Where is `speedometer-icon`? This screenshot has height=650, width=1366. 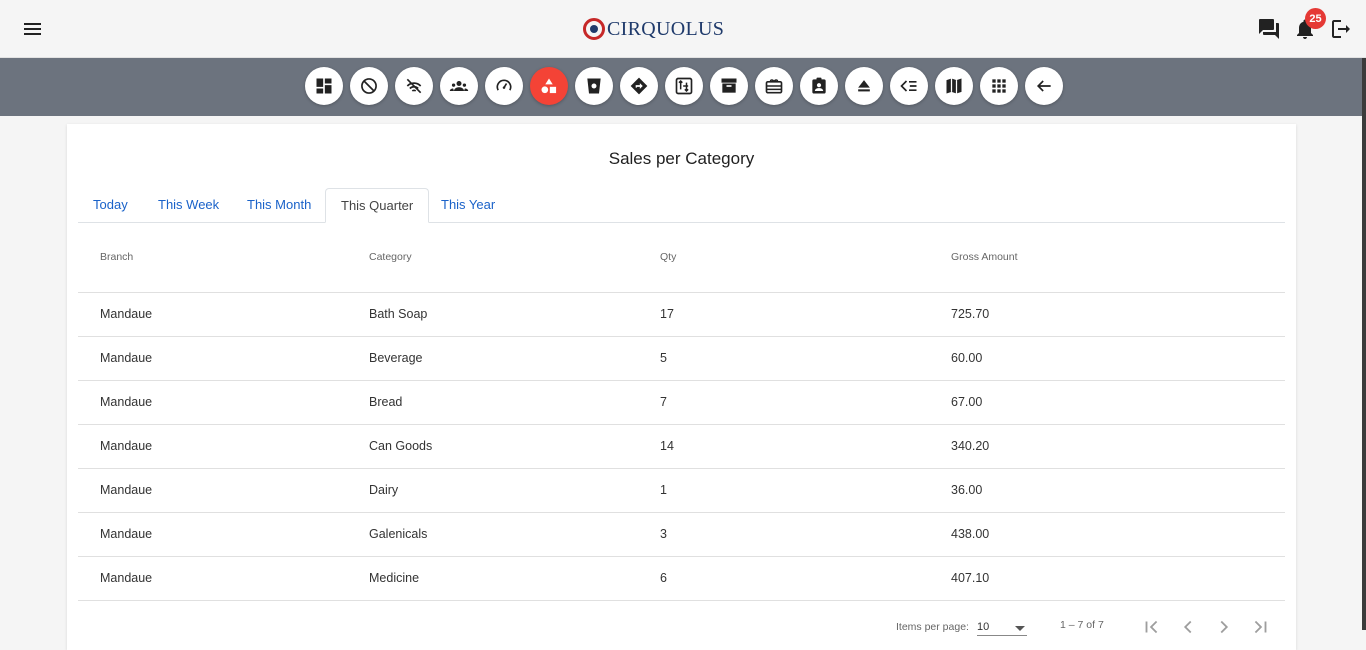 speedometer-icon is located at coordinates (504, 86).